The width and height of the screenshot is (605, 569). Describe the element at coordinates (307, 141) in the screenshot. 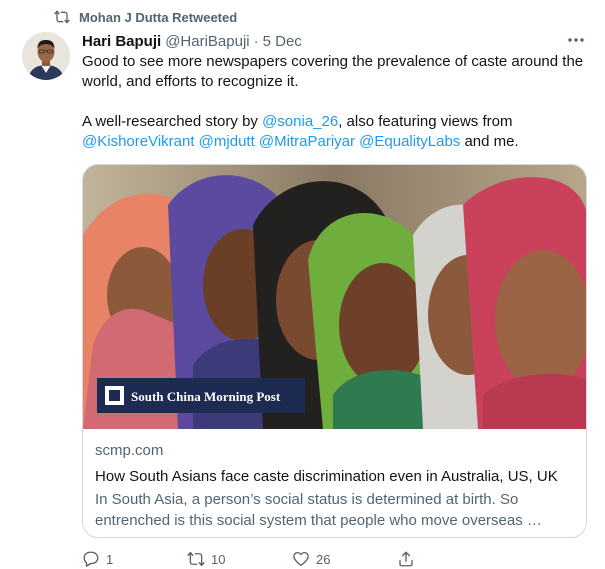

I see `mention-mitrapariyar: @MitraPariyar` at that location.